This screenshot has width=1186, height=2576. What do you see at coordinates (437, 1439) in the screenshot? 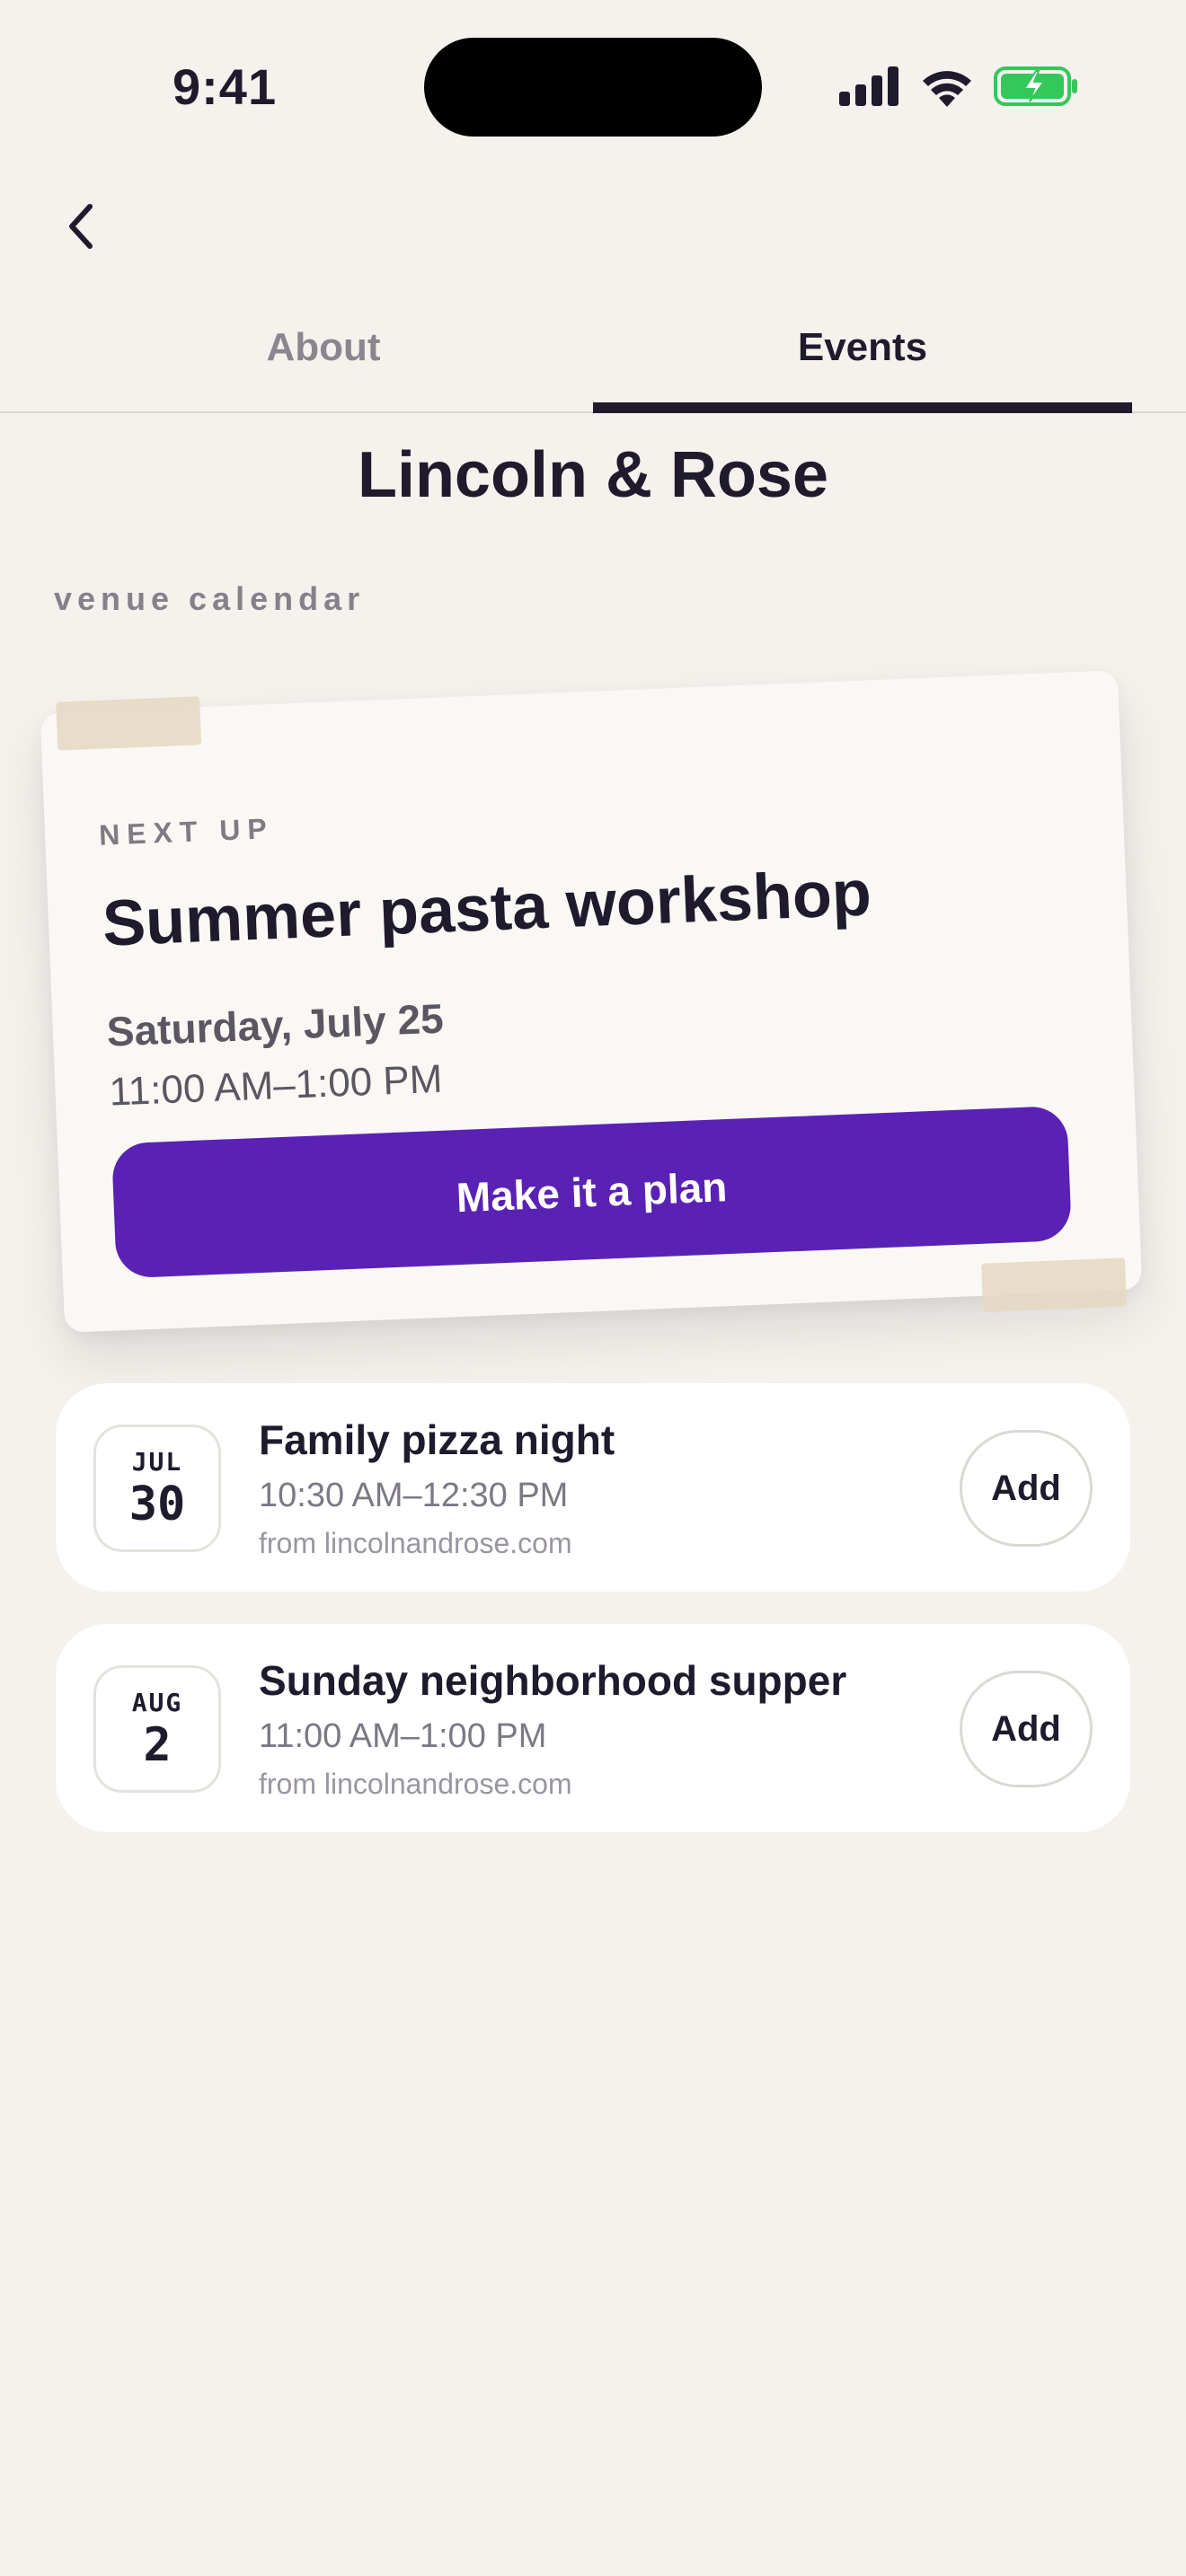
I see `event-name: Family pizza night` at bounding box center [437, 1439].